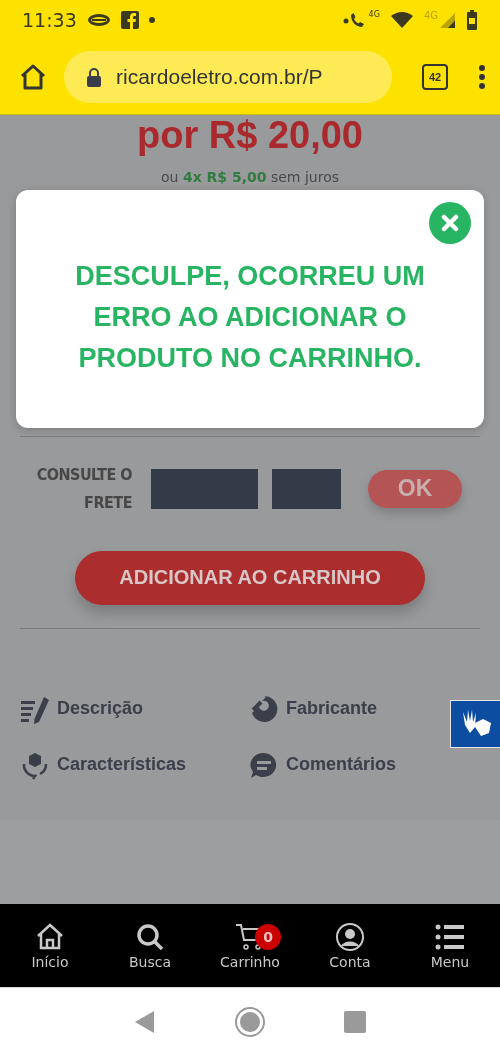 This screenshot has width=500, height=1056. Describe the element at coordinates (447, 20) in the screenshot. I see `cell-signal-icon` at that location.